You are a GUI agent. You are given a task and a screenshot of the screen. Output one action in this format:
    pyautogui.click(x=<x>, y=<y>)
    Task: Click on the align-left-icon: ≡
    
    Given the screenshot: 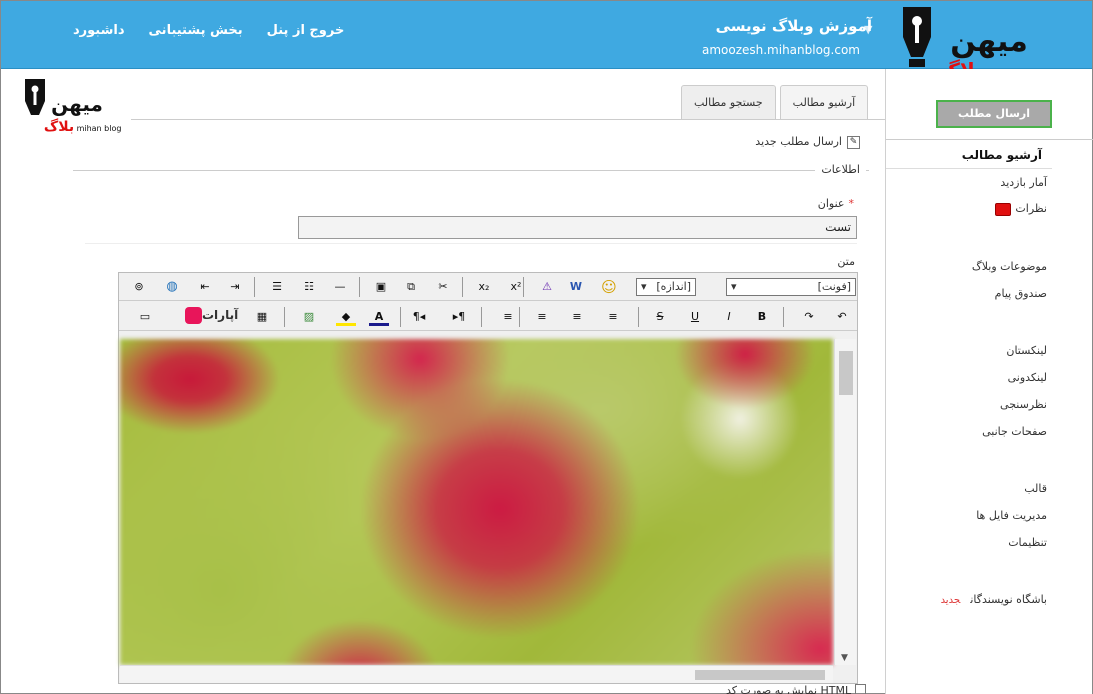 What is the action you would take?
    pyautogui.click(x=542, y=317)
    